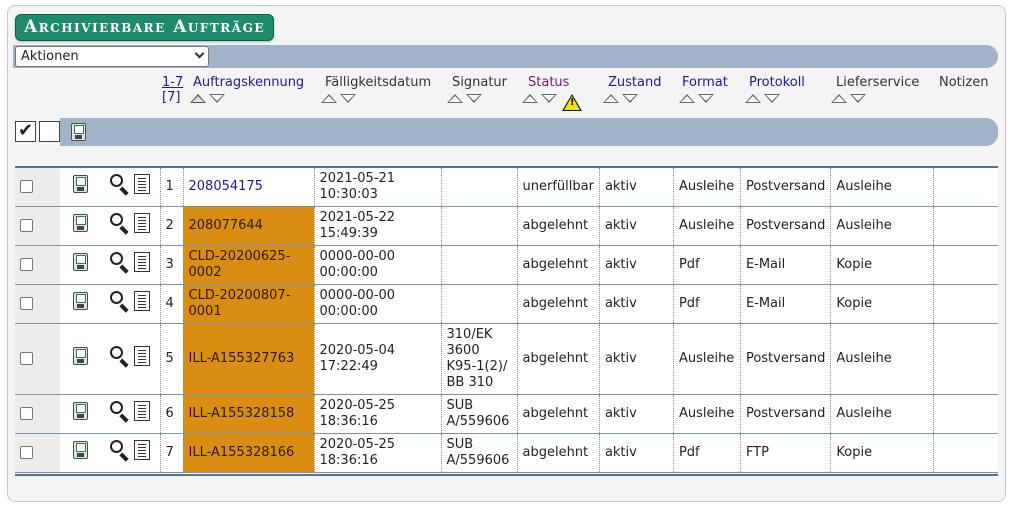  I want to click on order-id-cell: ILL-A155327763, so click(248, 359).